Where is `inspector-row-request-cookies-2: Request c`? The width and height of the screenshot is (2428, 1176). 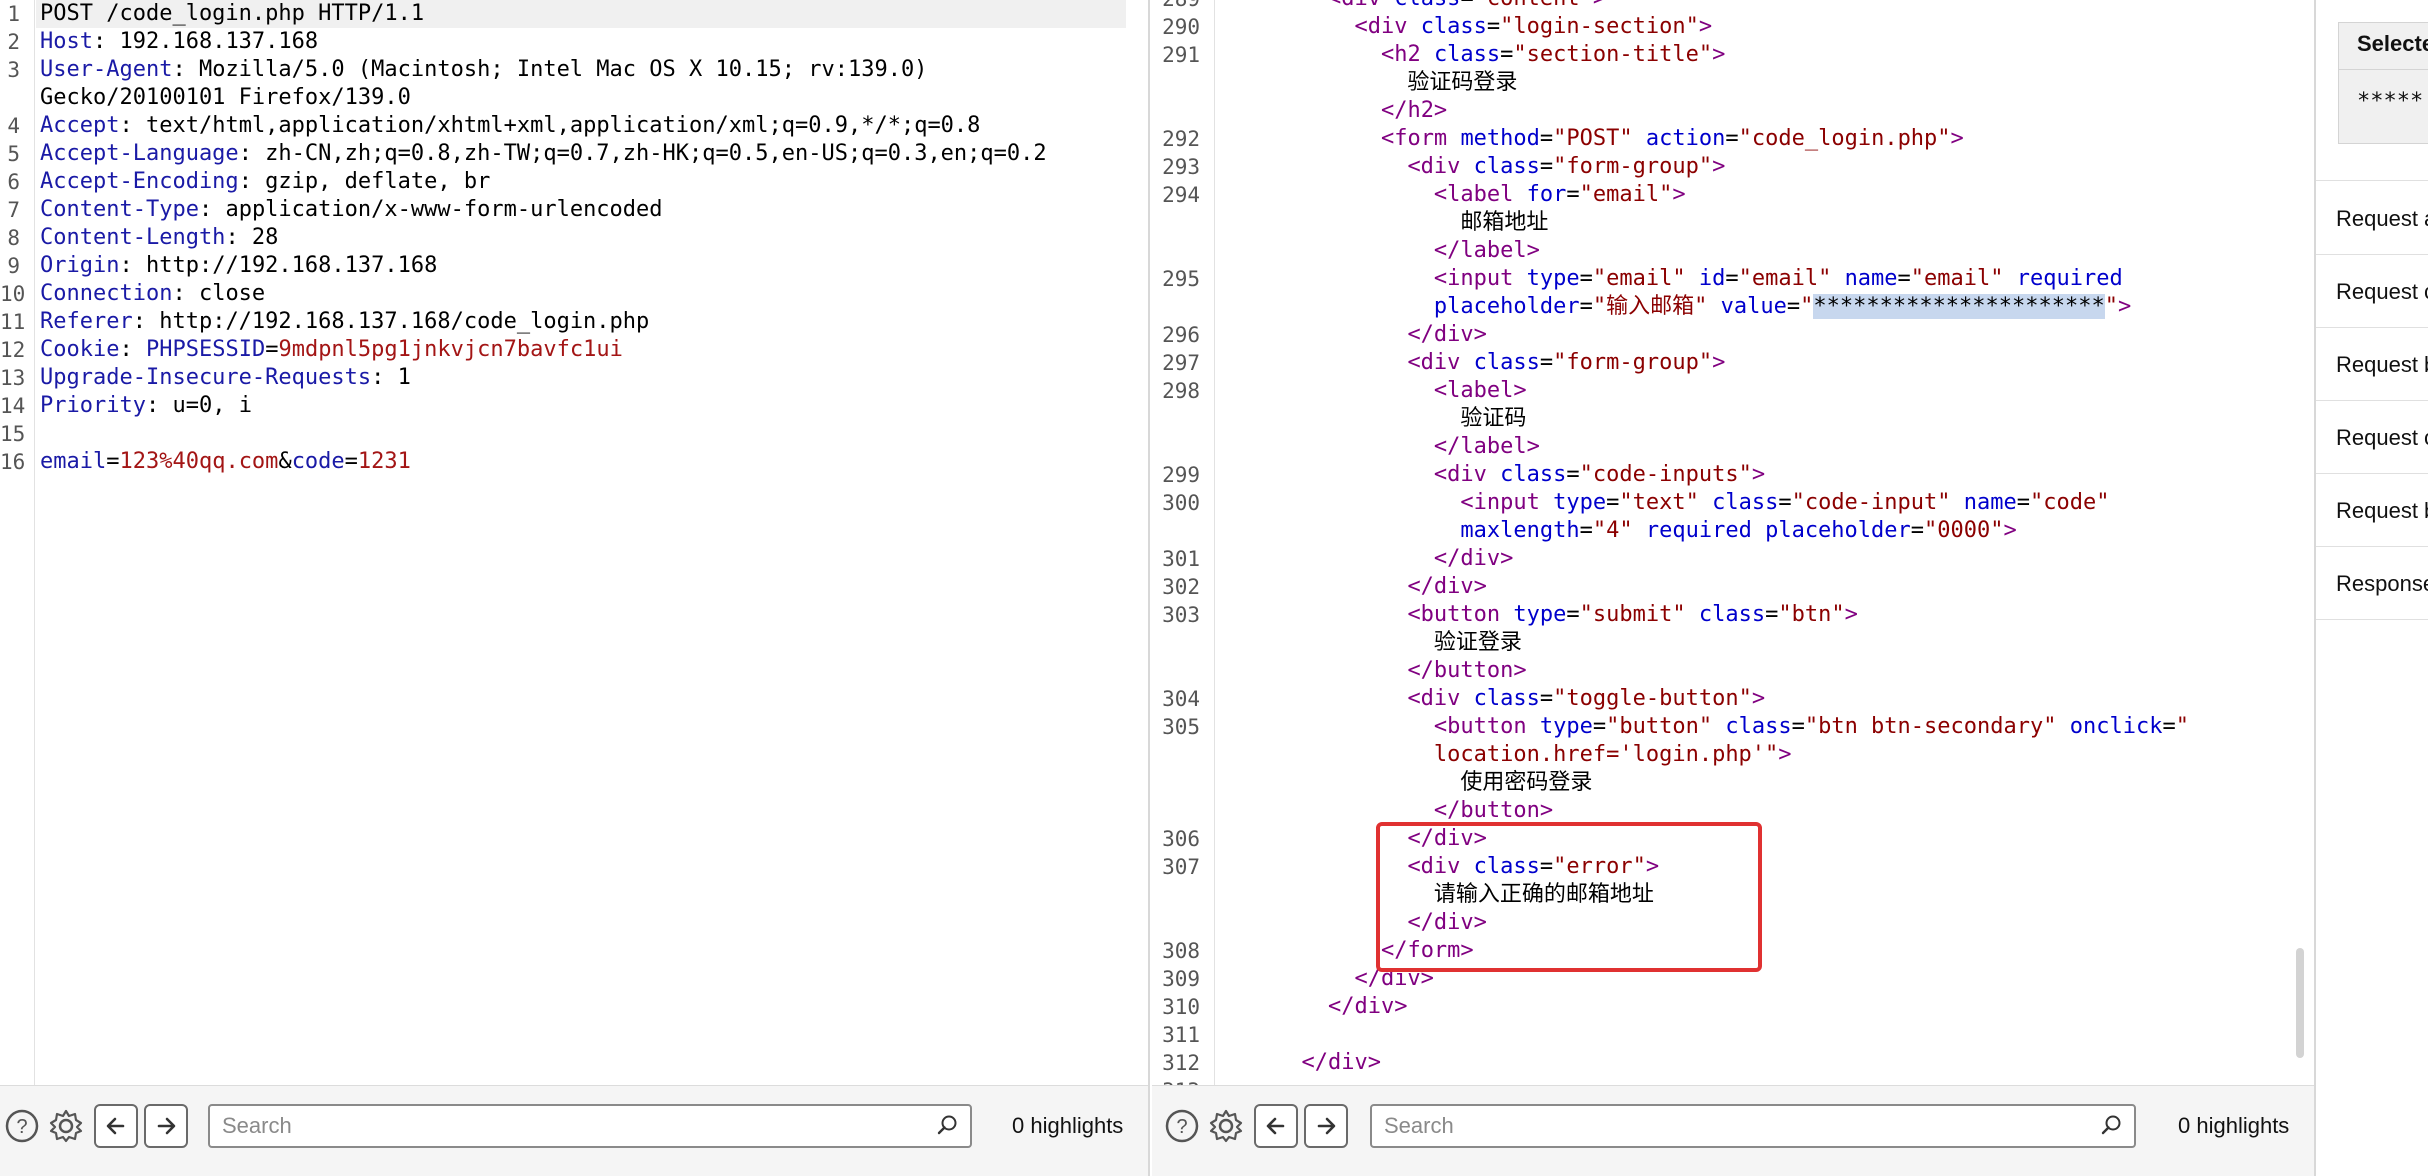 inspector-row-request-cookies-2: Request c is located at coordinates (2372, 438).